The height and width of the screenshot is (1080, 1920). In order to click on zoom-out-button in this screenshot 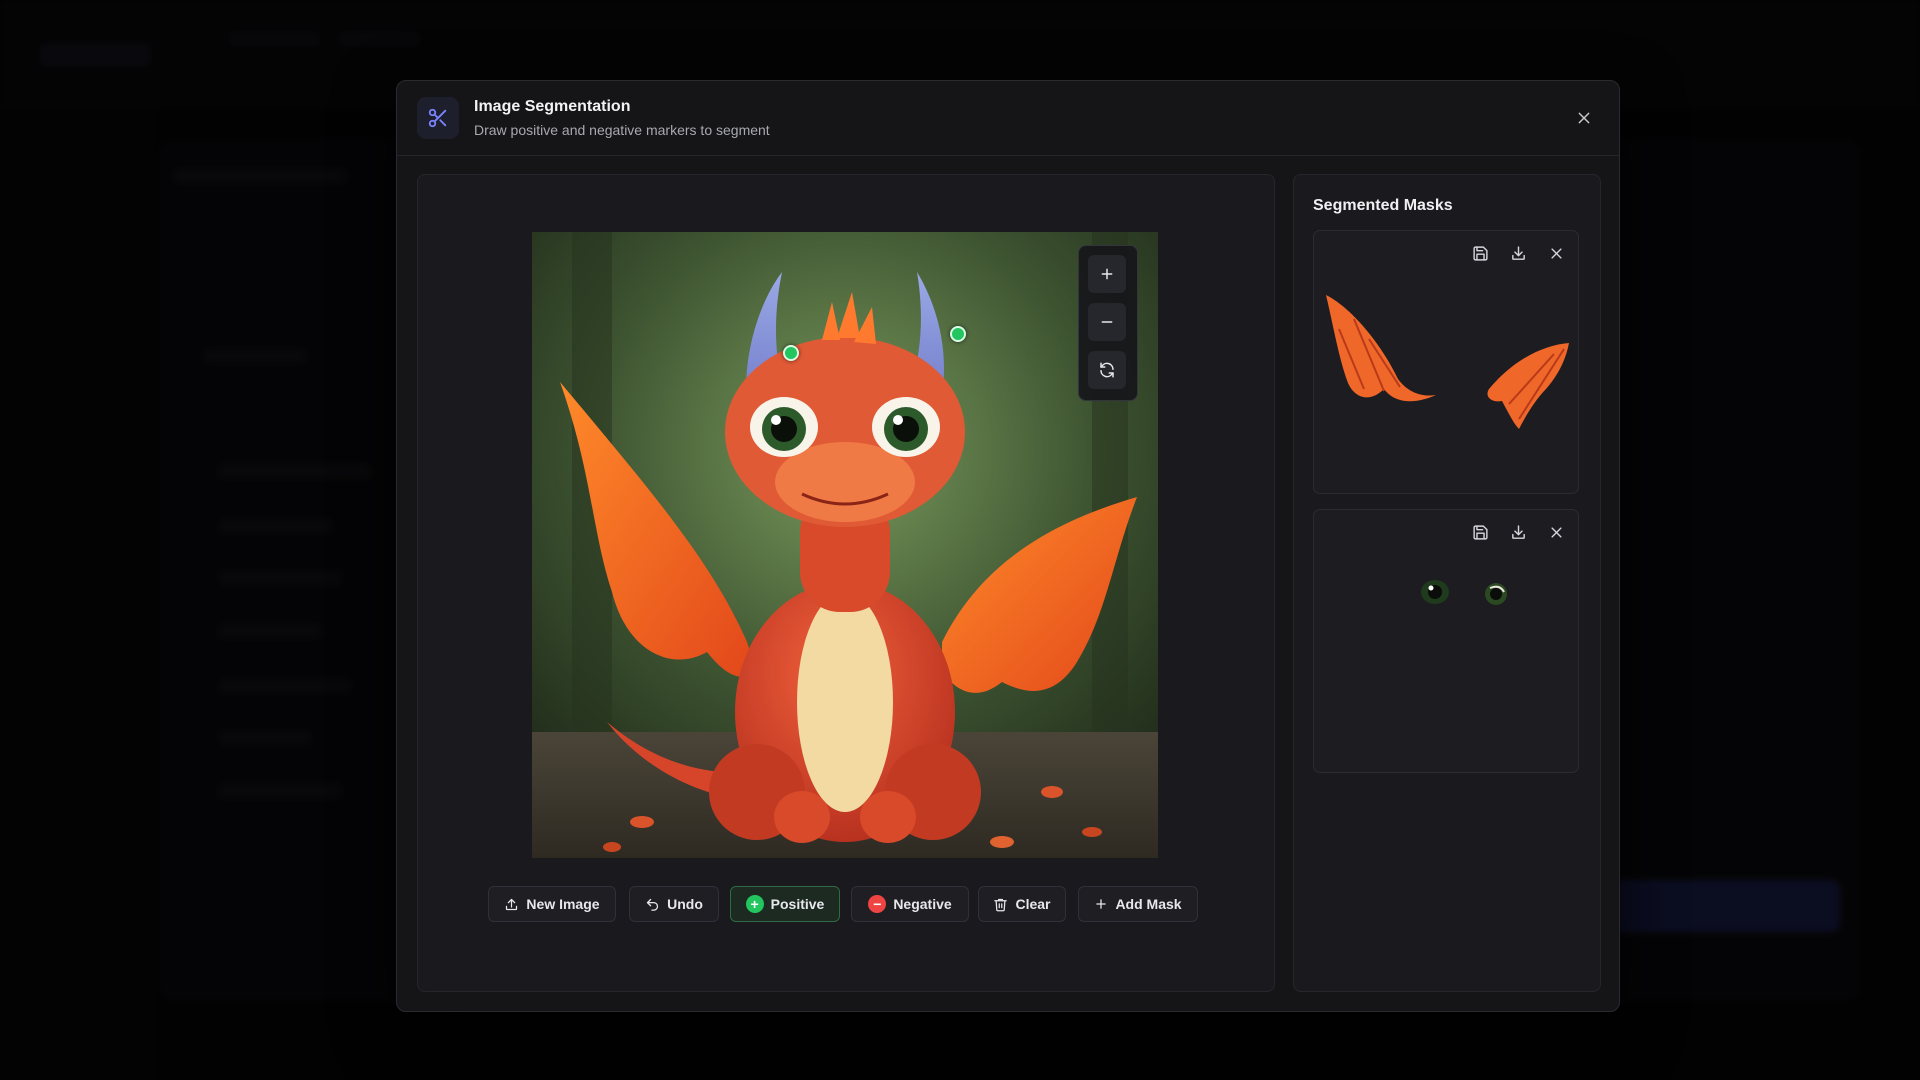, I will do `click(1107, 322)`.